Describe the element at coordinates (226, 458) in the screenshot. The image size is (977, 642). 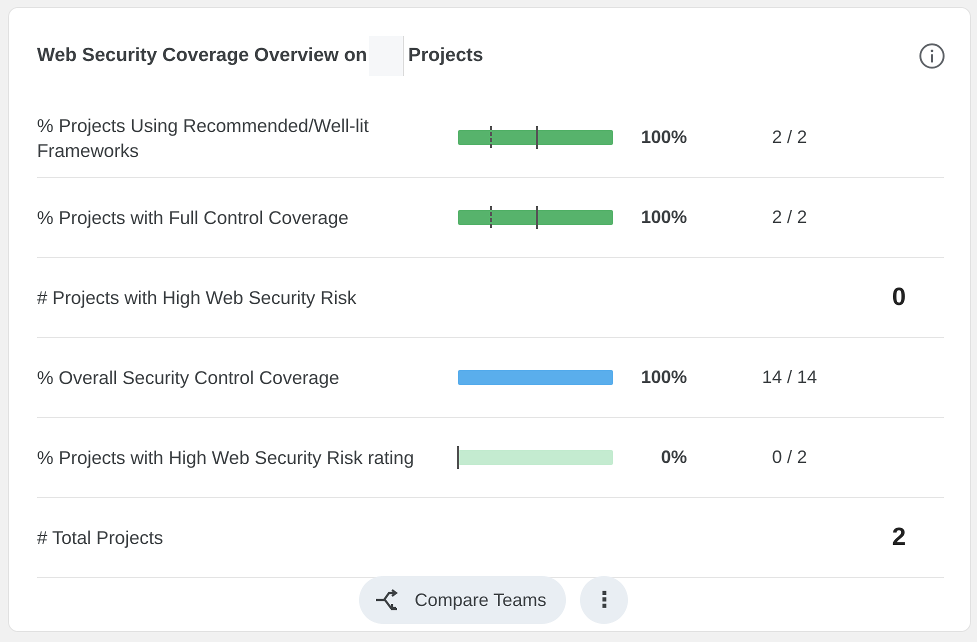
I see `metric-label: % Projects with High Web Security Risk rating` at that location.